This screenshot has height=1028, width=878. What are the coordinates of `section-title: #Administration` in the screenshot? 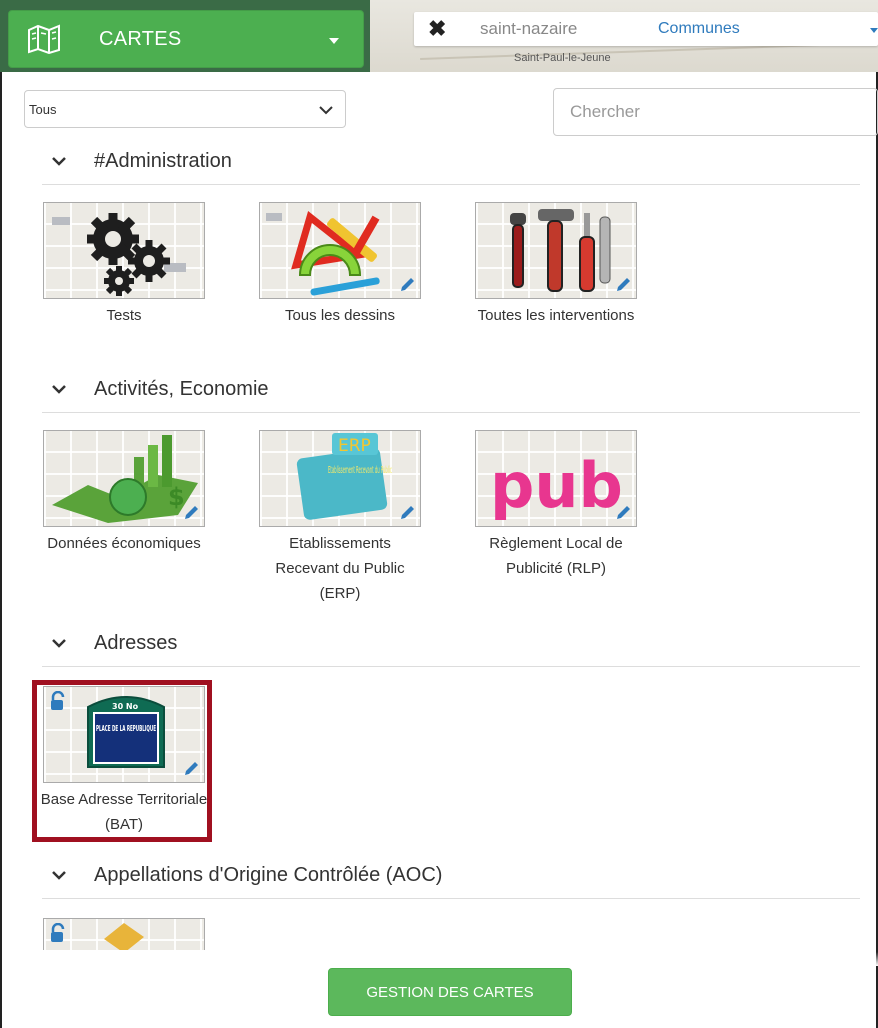 It's located at (163, 160).